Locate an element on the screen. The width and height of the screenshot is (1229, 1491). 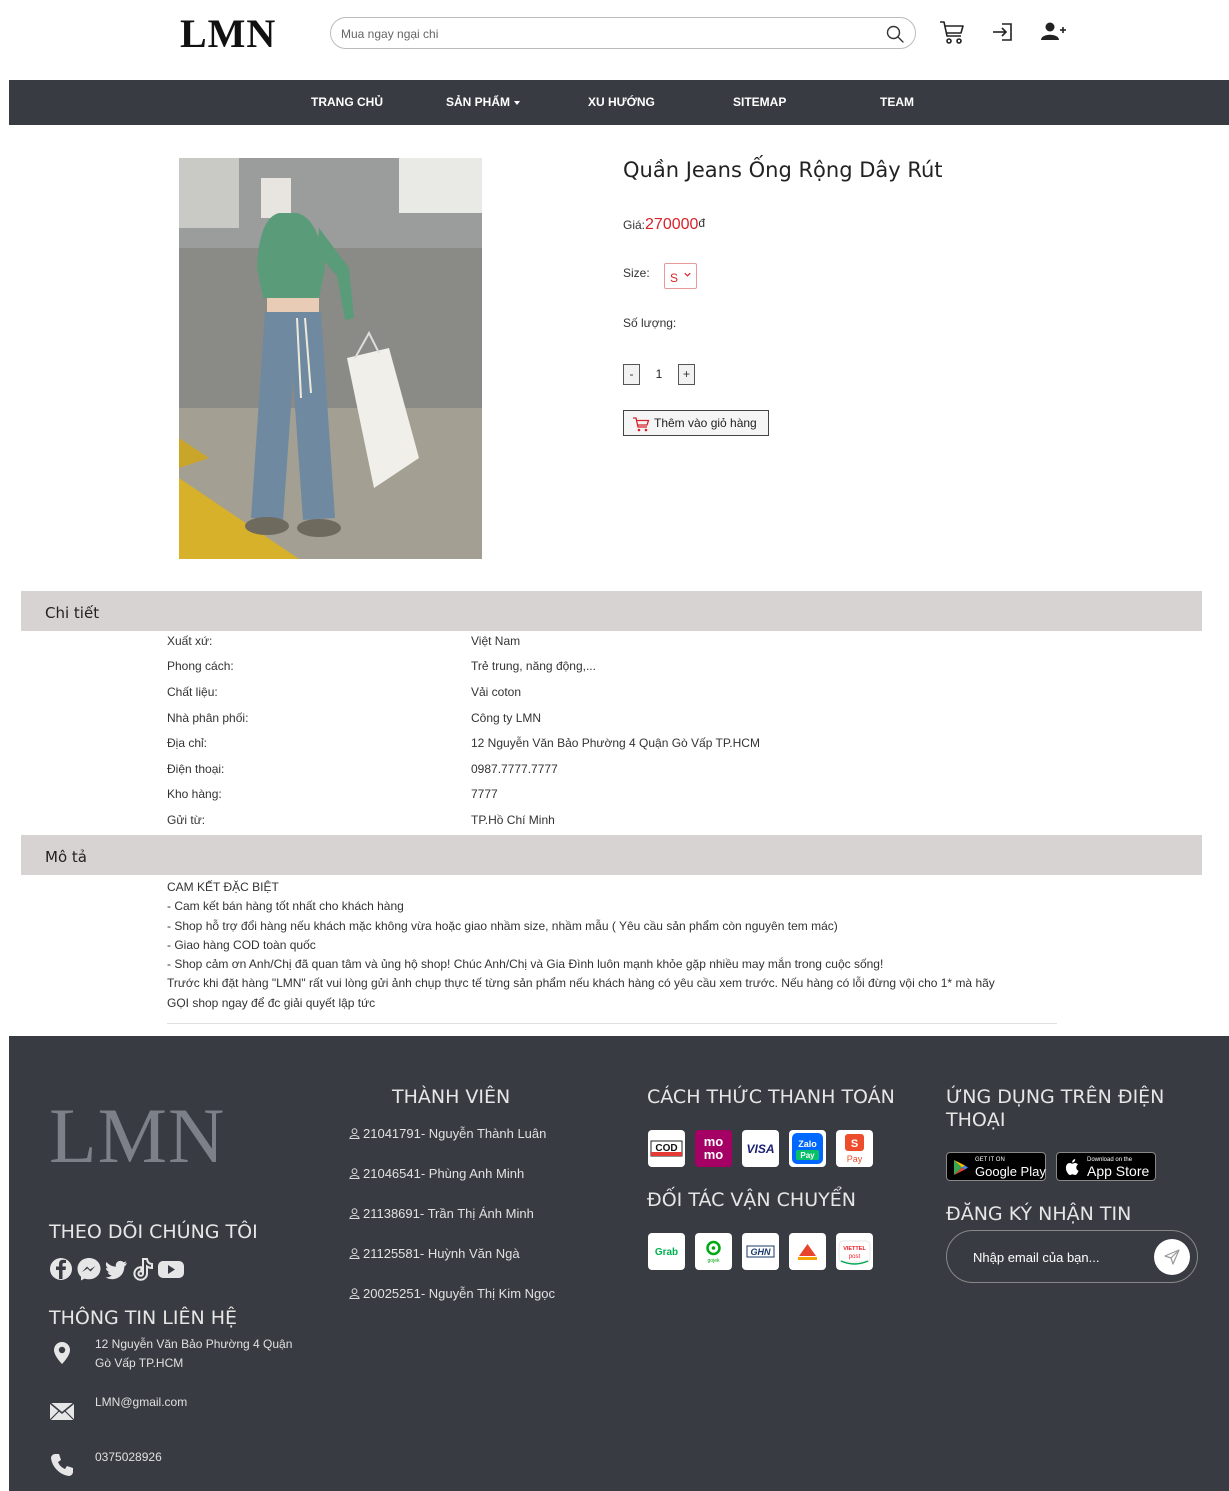
cod-text: COD is located at coordinates (666, 1148).